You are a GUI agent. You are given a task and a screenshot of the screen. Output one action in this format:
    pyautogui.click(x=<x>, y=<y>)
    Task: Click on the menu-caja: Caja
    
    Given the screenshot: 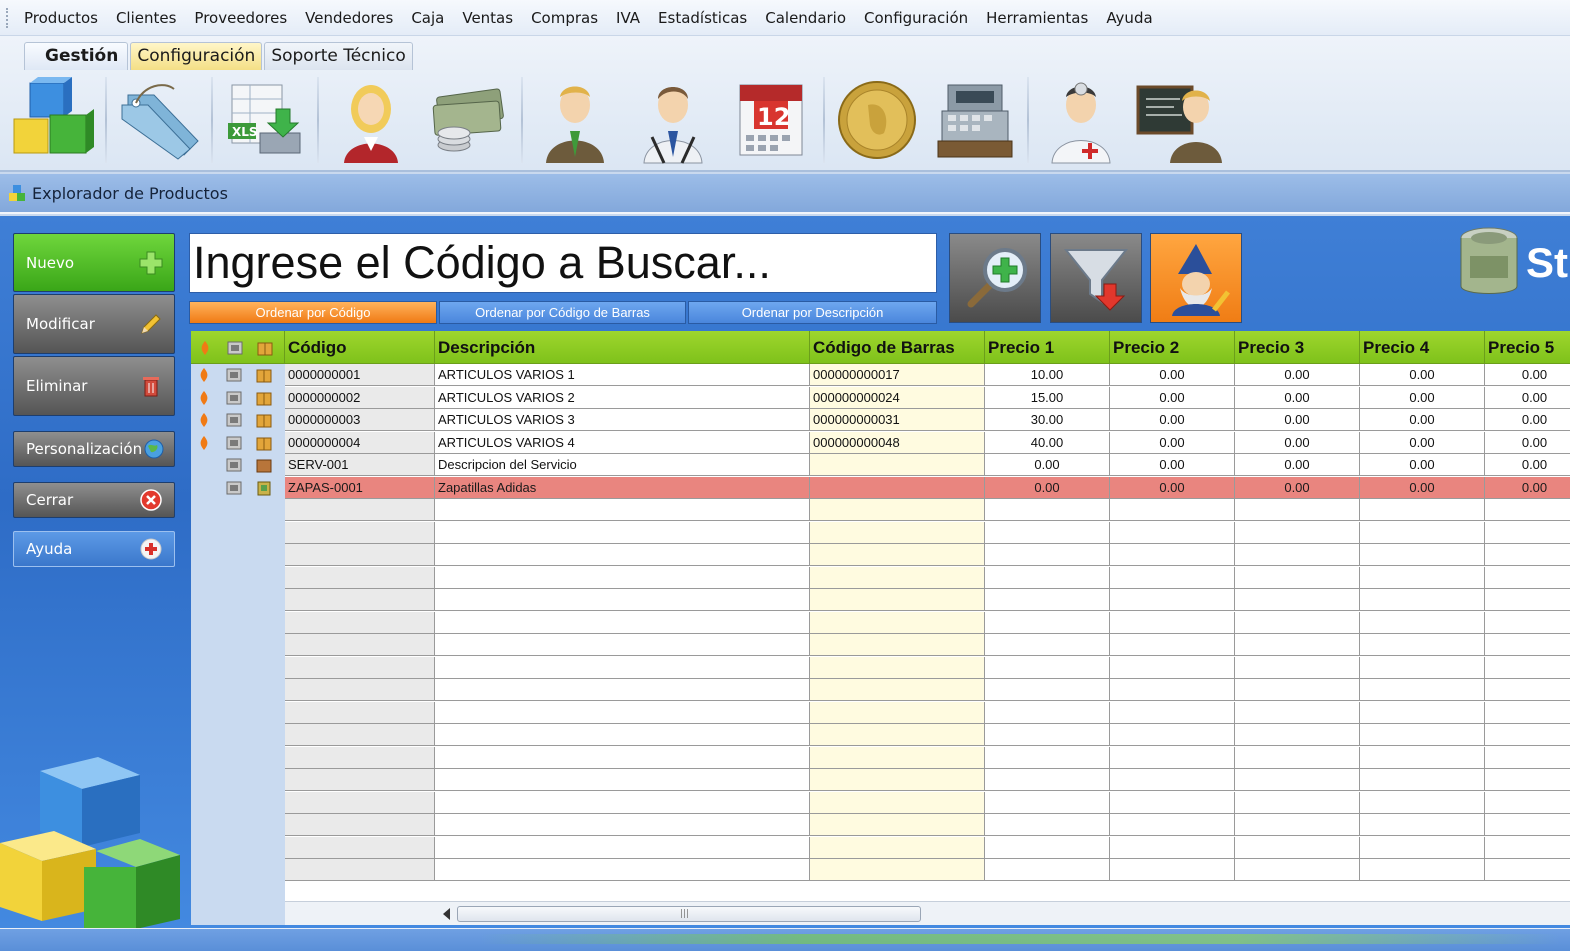 What is the action you would take?
    pyautogui.click(x=427, y=18)
    